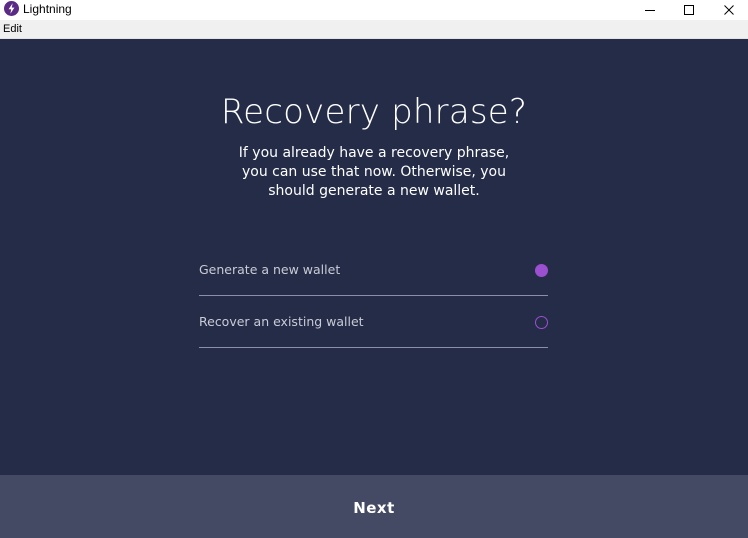 This screenshot has width=748, height=538. Describe the element at coordinates (541, 322) in the screenshot. I see `radio-unselected-icon` at that location.